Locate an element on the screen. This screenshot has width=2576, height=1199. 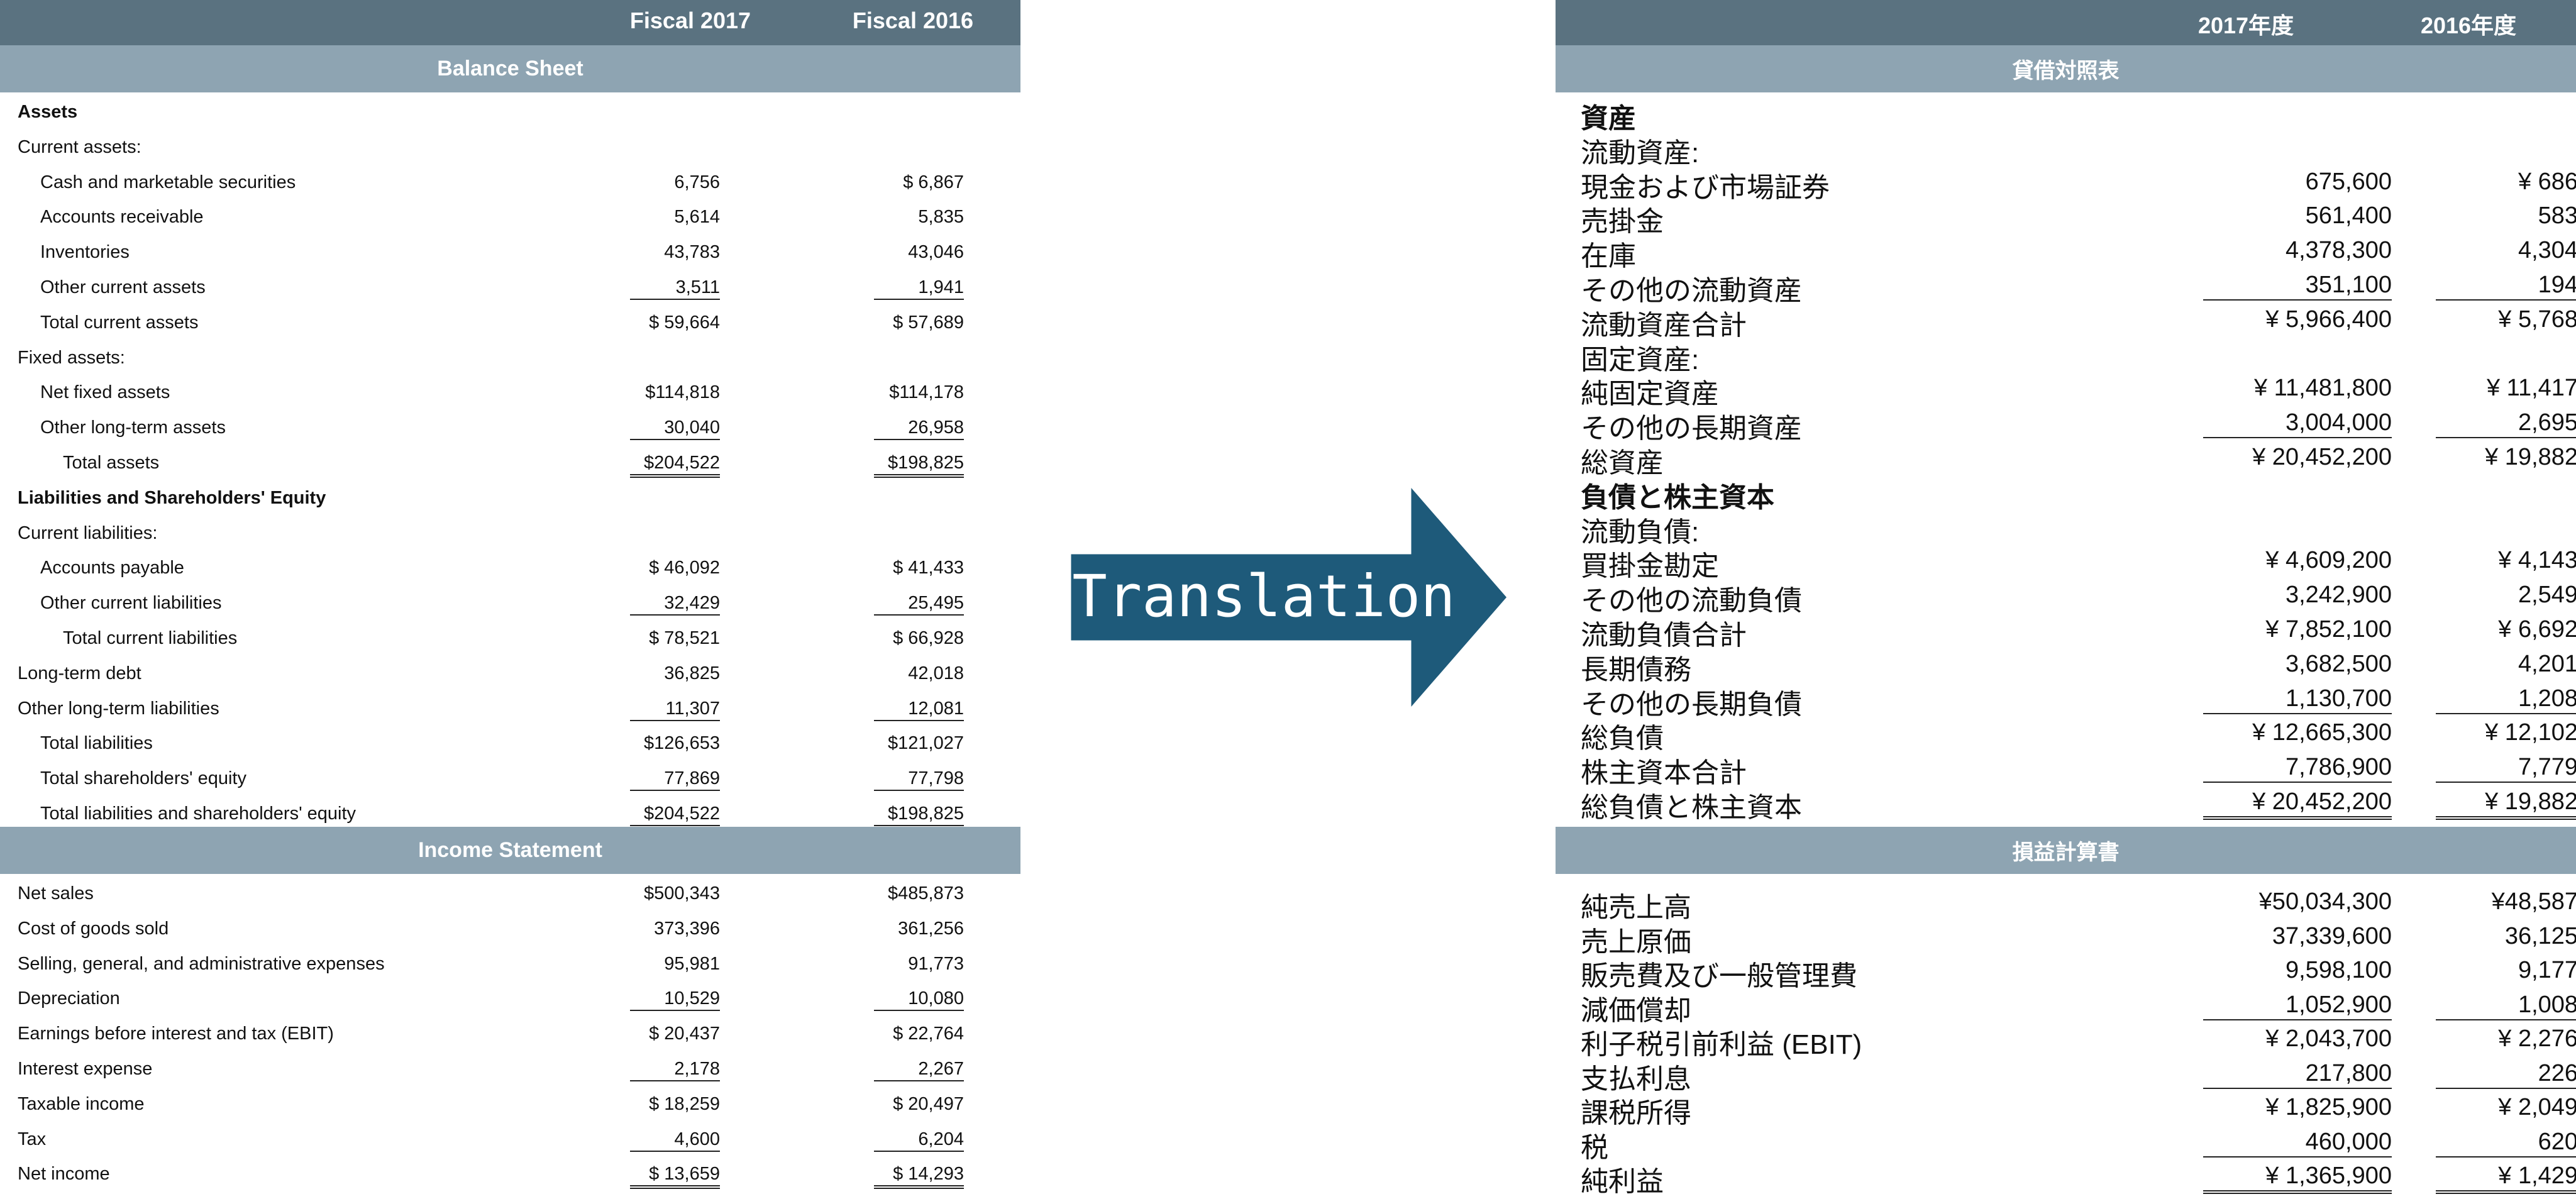
value-current-year: 95,981 is located at coordinates (692, 963).